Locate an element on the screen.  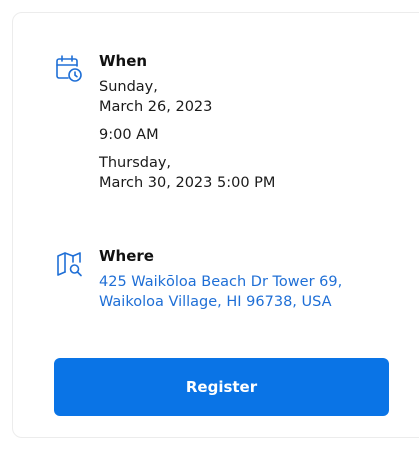
where-label: Where is located at coordinates (126, 256).